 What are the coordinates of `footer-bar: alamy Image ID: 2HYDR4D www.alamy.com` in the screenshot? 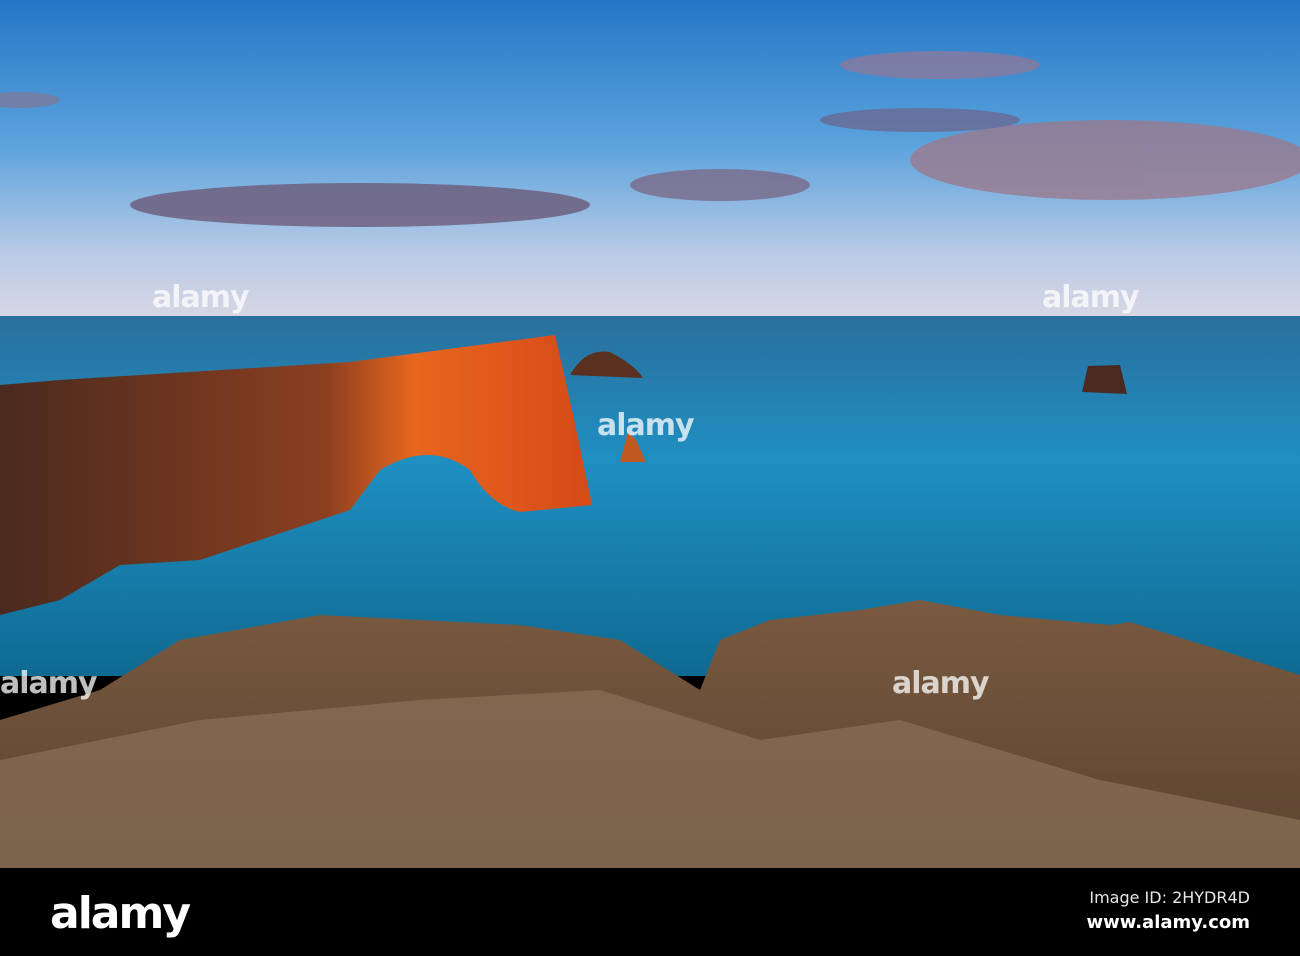 It's located at (650, 912).